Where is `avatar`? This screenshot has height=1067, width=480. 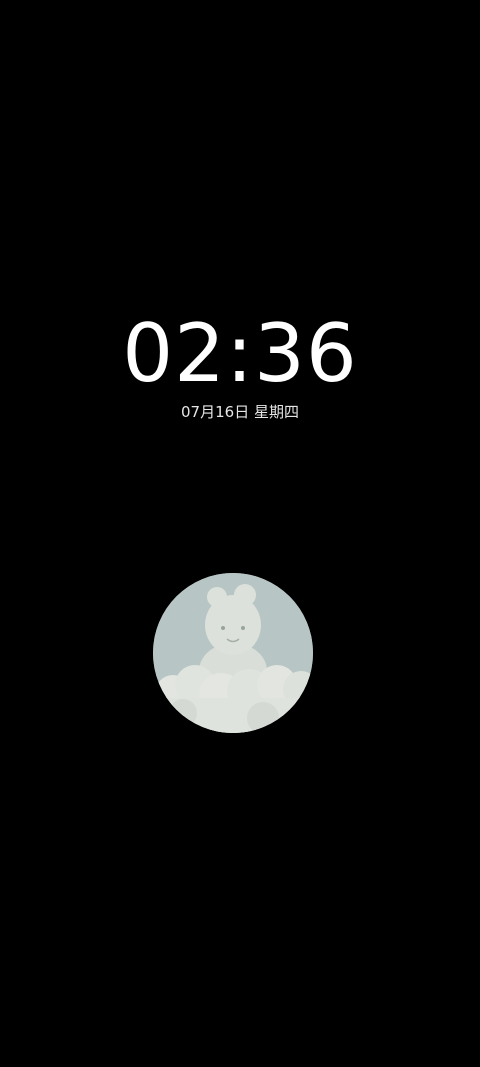 avatar is located at coordinates (233, 653).